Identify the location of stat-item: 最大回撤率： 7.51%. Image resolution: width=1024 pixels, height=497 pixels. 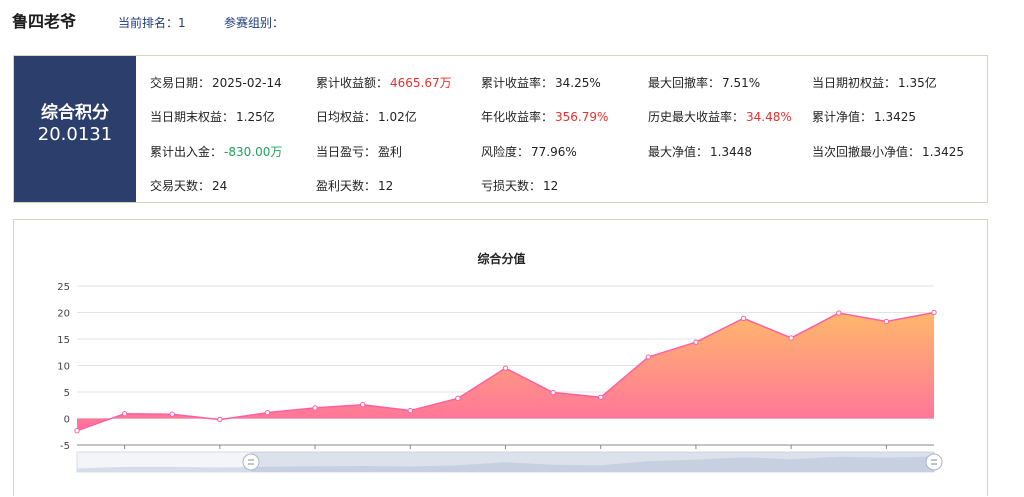
(704, 82).